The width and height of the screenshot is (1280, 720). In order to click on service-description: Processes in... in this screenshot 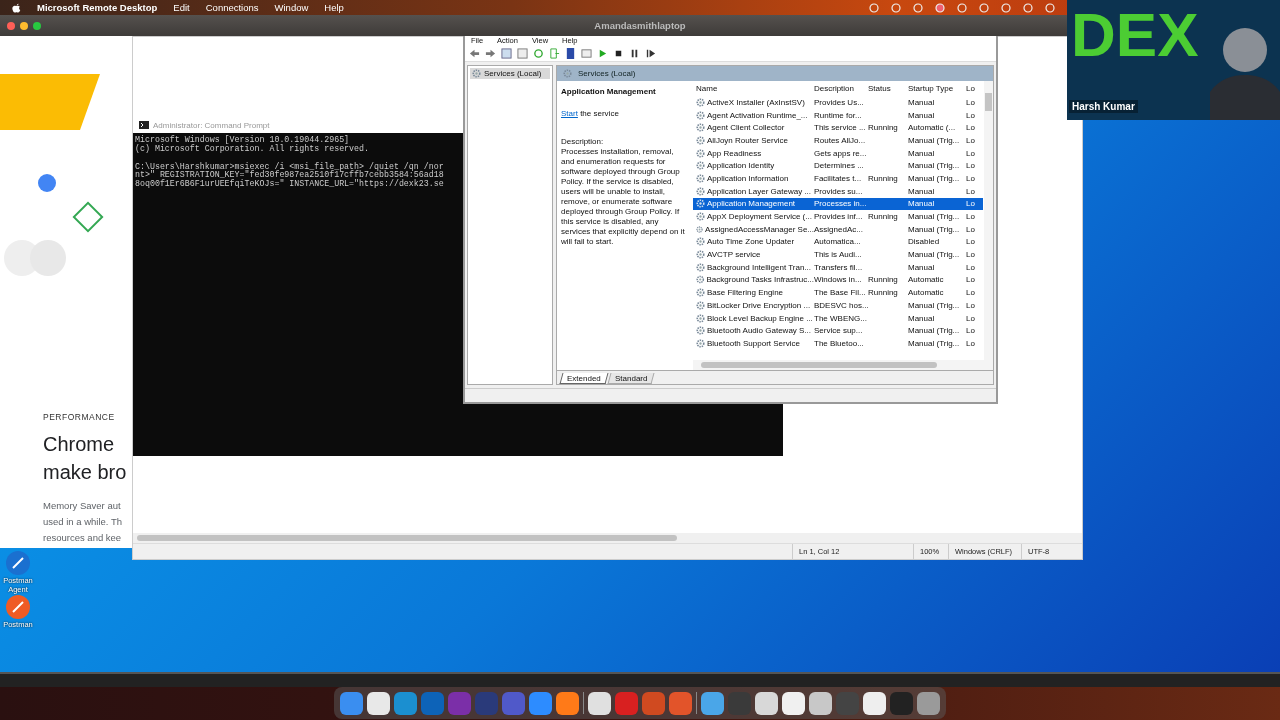, I will do `click(841, 204)`.